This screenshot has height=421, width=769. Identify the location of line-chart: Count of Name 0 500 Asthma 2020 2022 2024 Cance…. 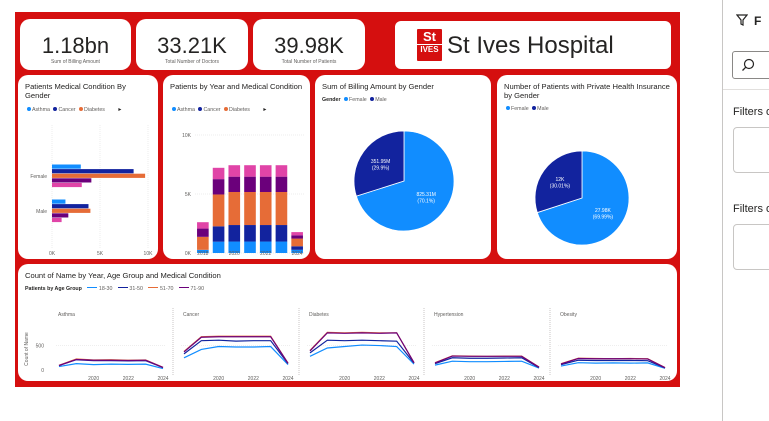
(347, 344).